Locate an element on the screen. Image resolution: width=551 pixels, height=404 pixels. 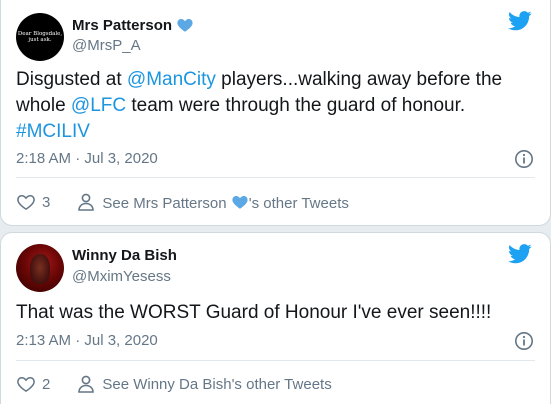
avatar-text: just ask. is located at coordinates (40, 40).